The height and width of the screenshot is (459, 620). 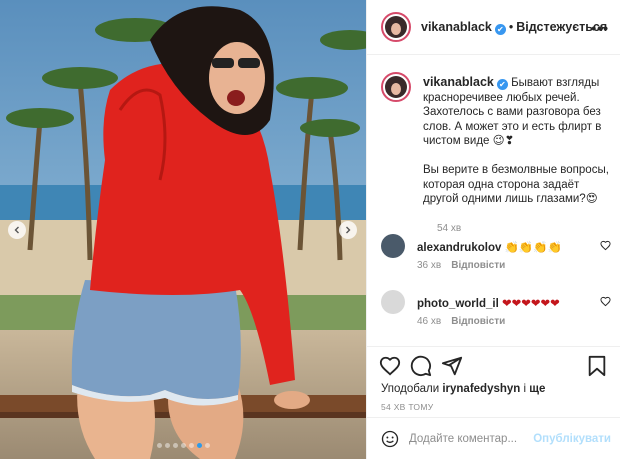 What do you see at coordinates (537, 389) in the screenshot?
I see `likes-others-link: ще` at bounding box center [537, 389].